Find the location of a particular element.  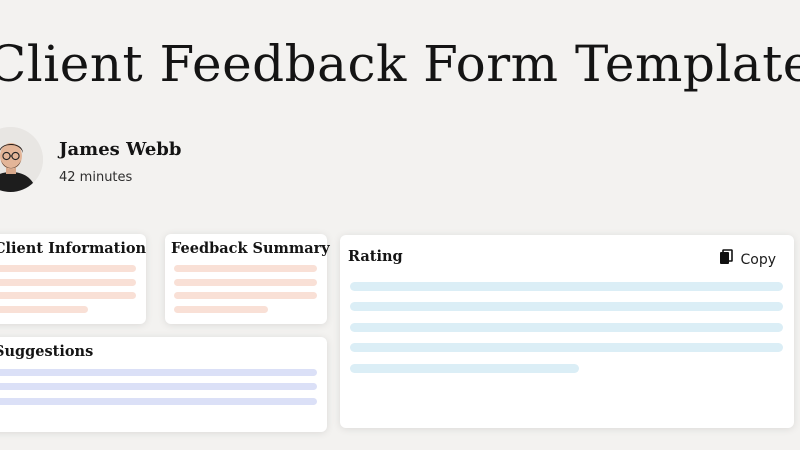

client-information-card: Client Information is located at coordinates (73, 279).